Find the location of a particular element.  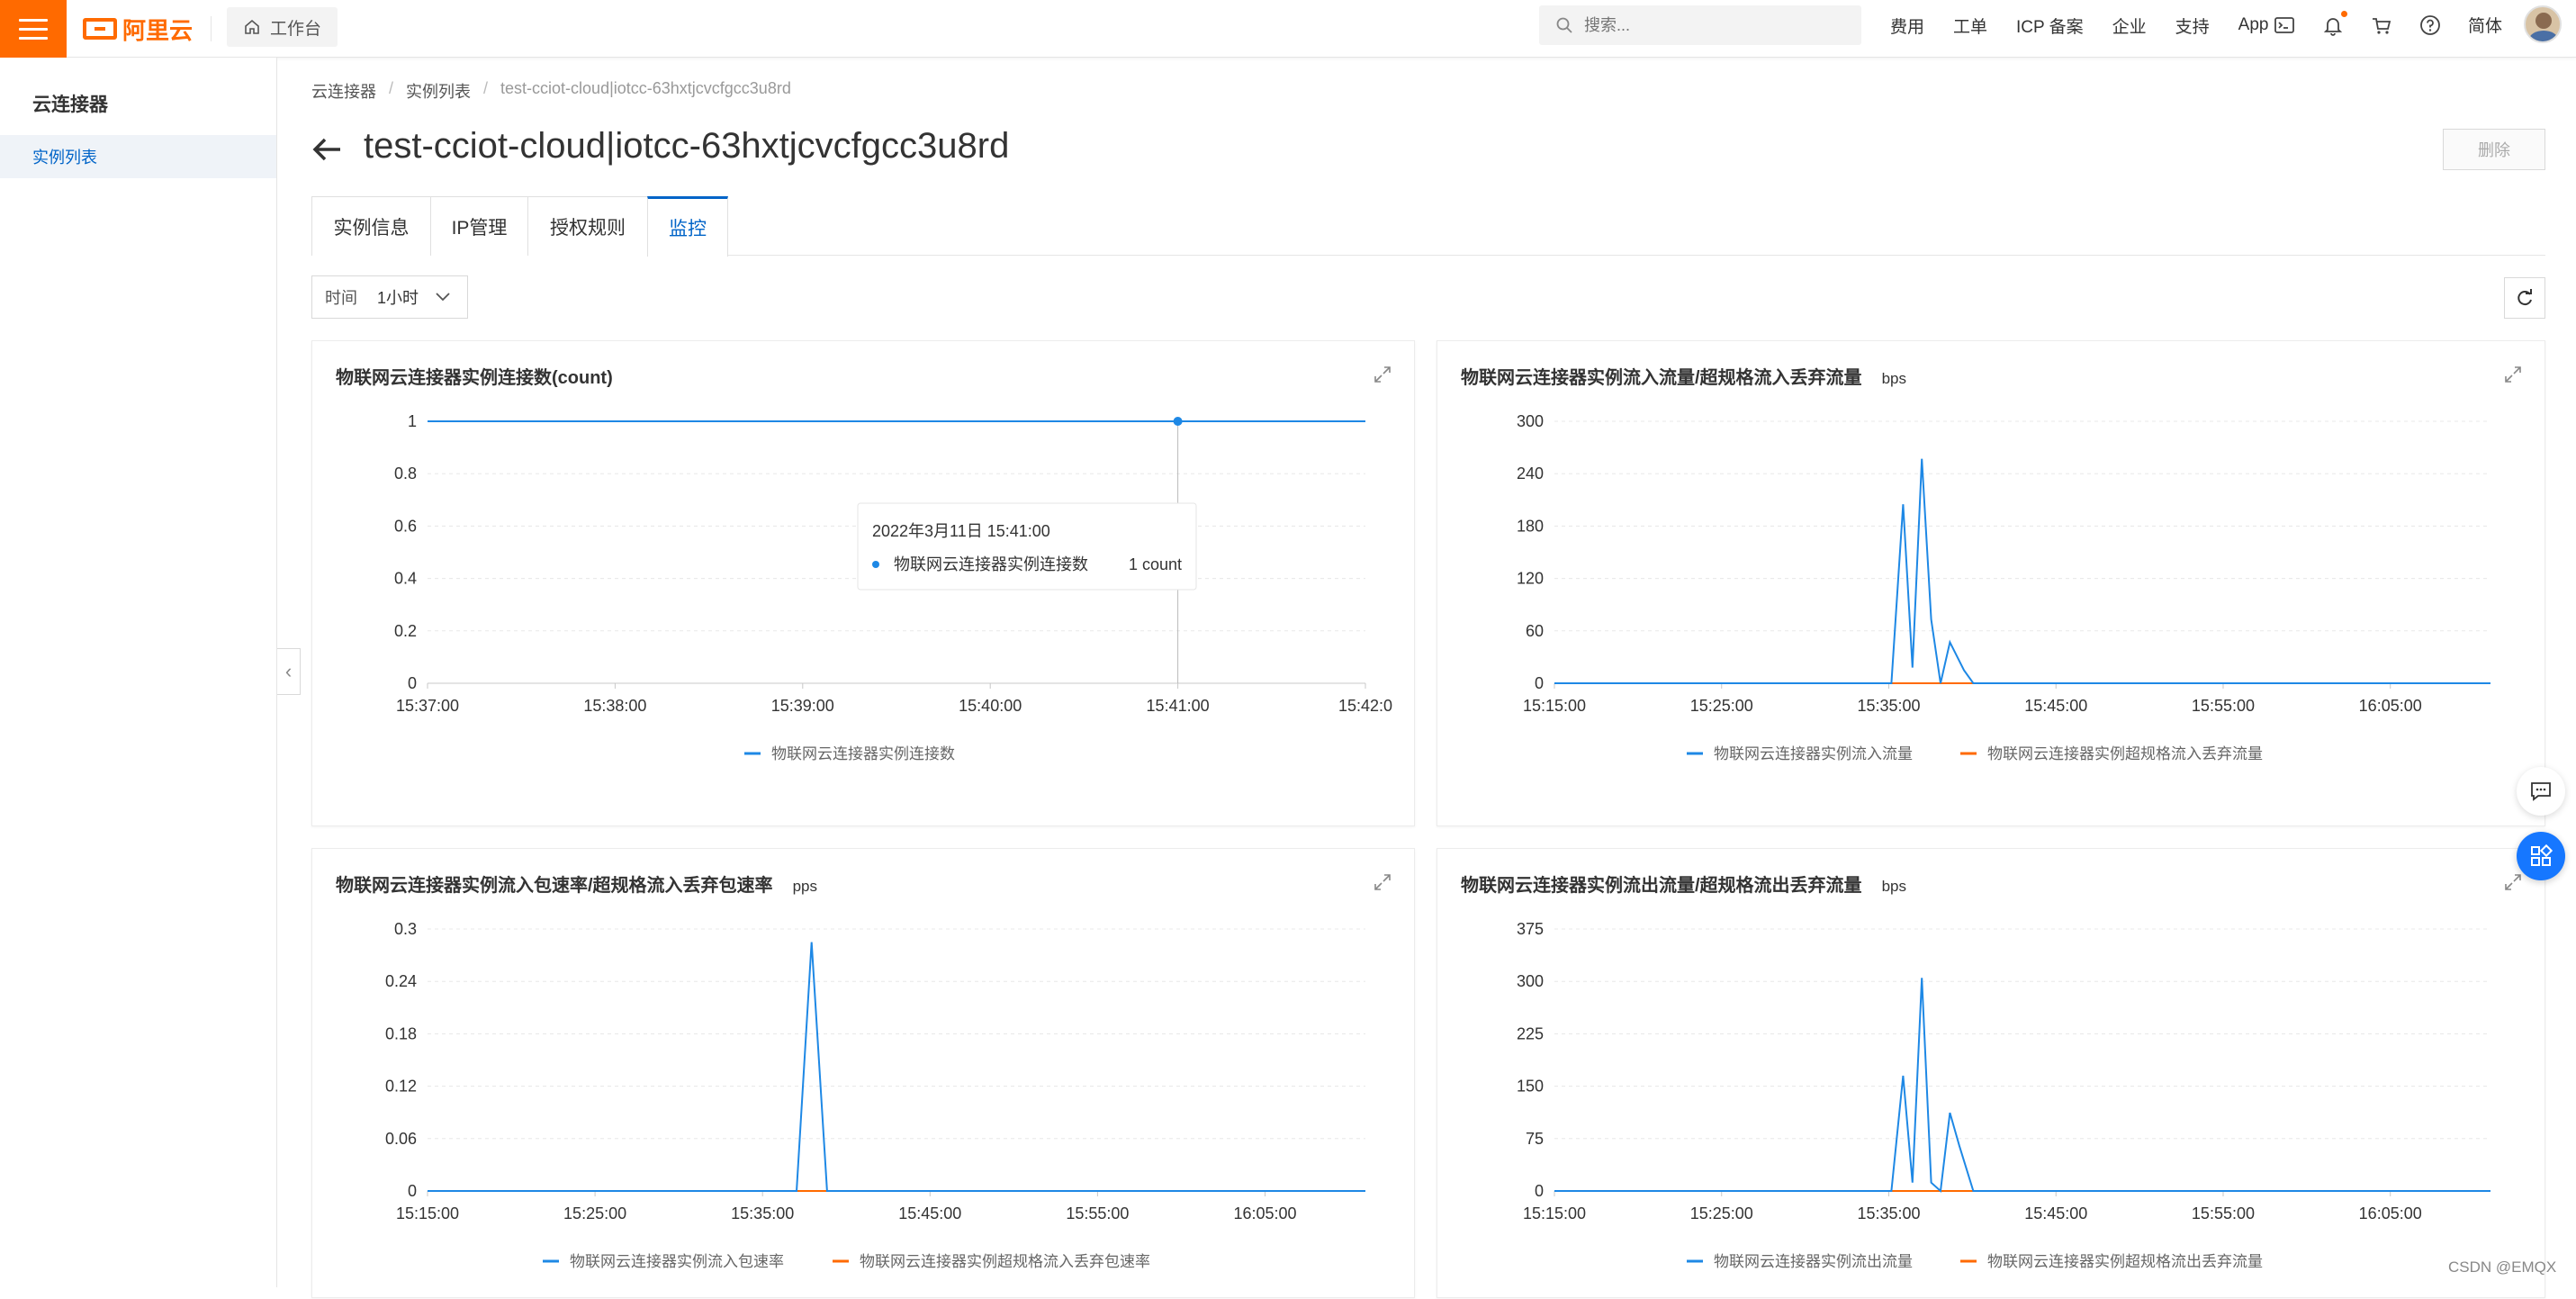

y-tick-label: 0.4 is located at coordinates (405, 579).